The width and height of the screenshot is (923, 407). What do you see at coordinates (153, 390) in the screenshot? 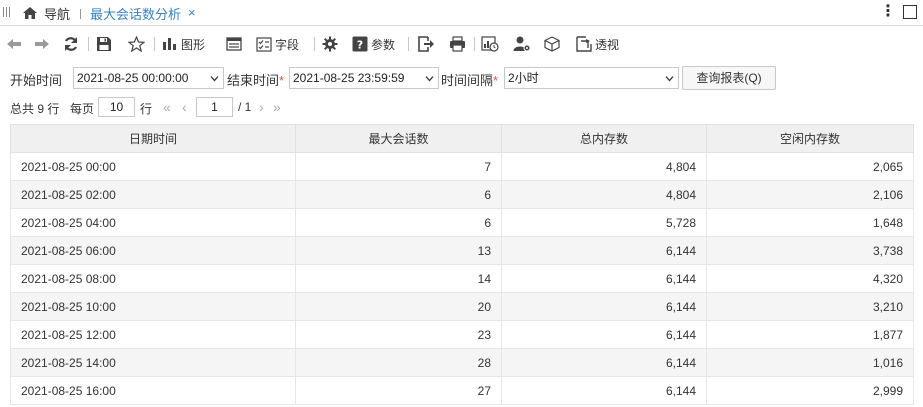
I see `cell-datetime: 2021-08-25 16:00` at bounding box center [153, 390].